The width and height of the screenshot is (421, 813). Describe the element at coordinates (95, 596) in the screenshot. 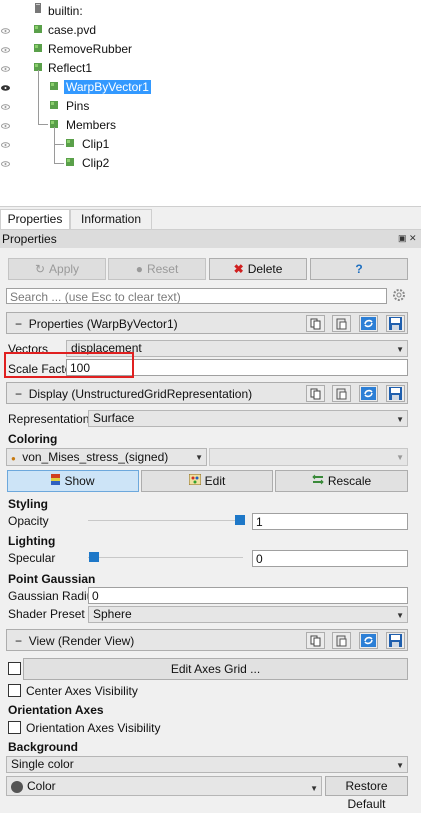

I see `gaussian-radius-value: 0` at that location.